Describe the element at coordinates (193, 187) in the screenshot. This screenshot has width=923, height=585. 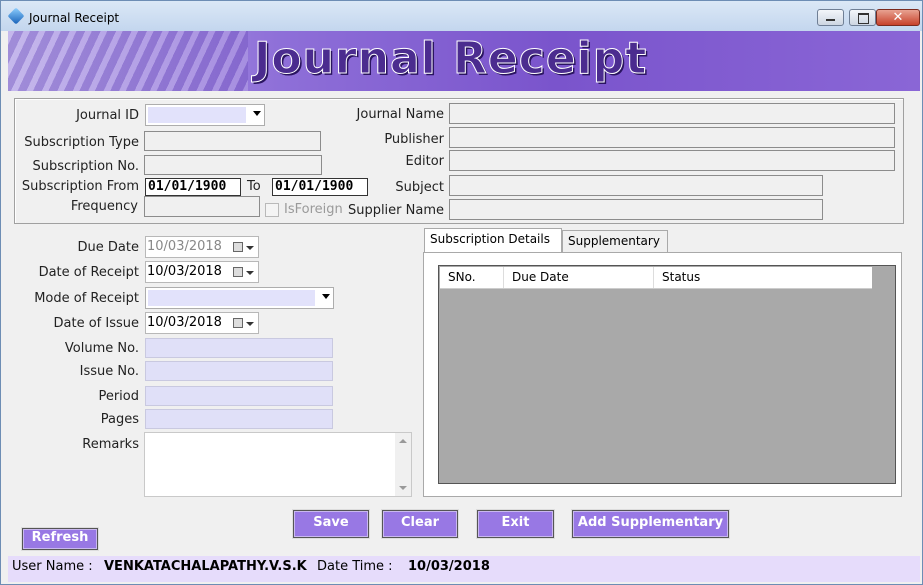
I see `subscription-from-date: 01/01/1900` at that location.